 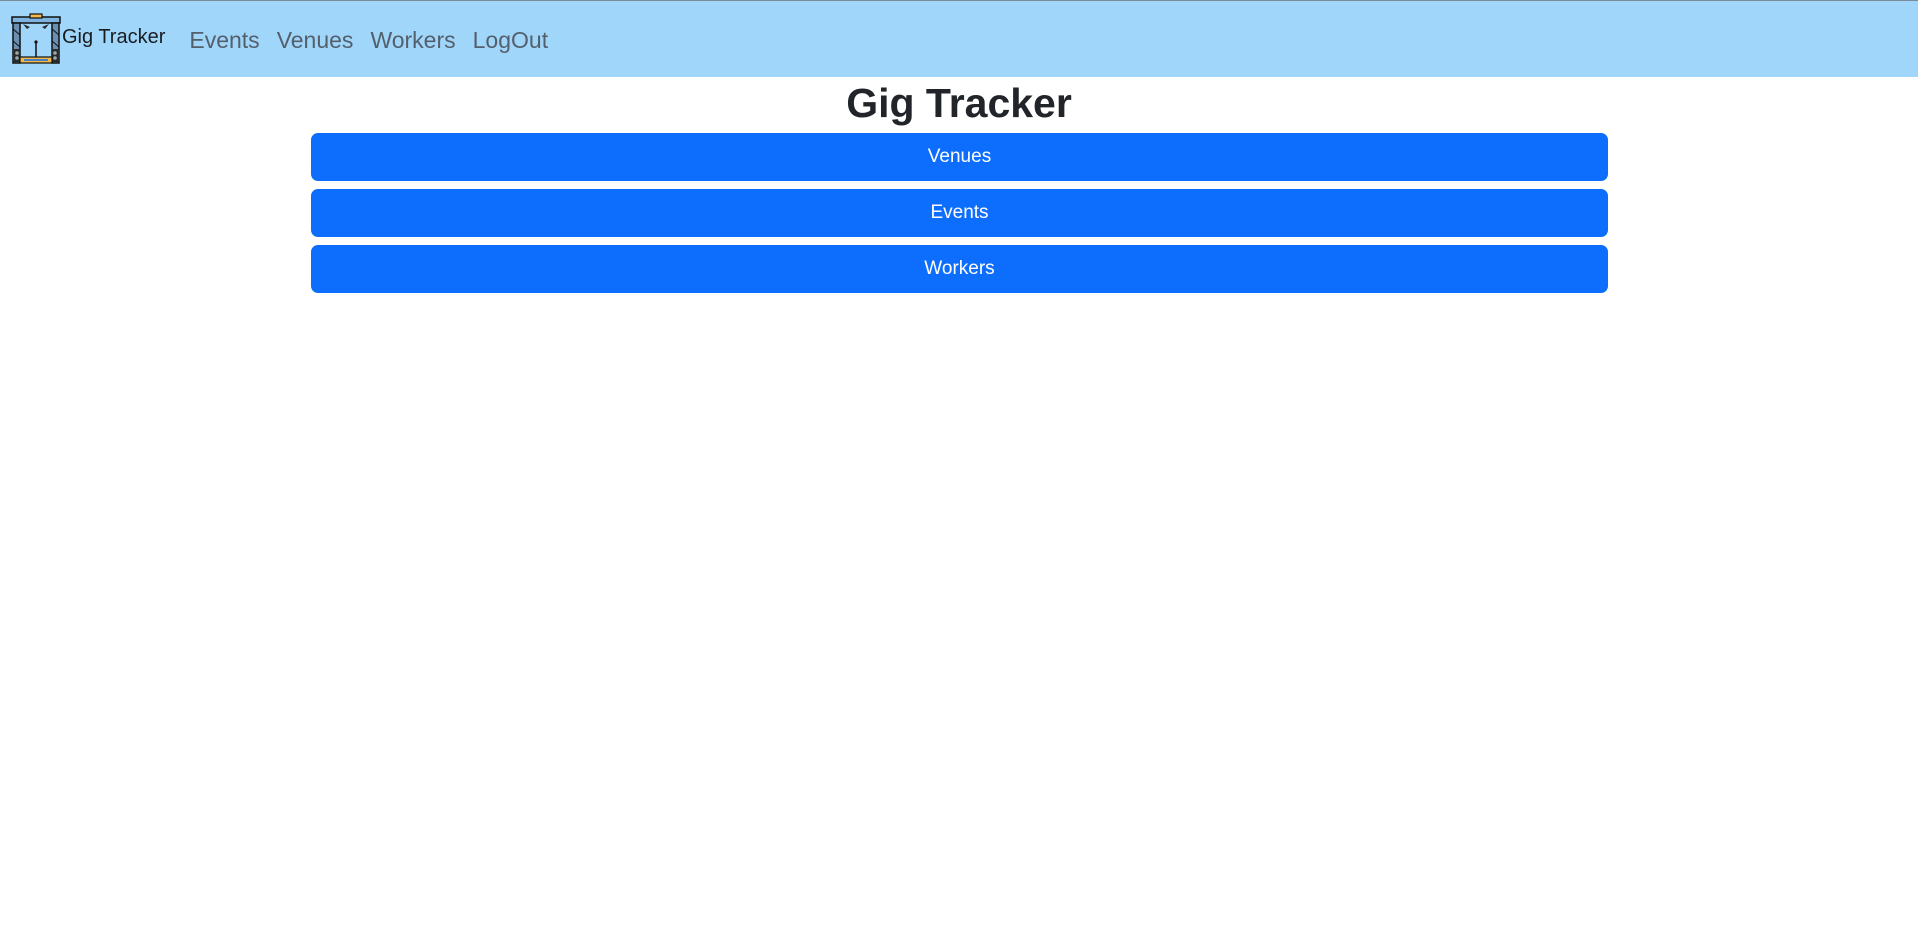 I want to click on main-button-stack: Venues Events Workers, so click(x=959, y=217).